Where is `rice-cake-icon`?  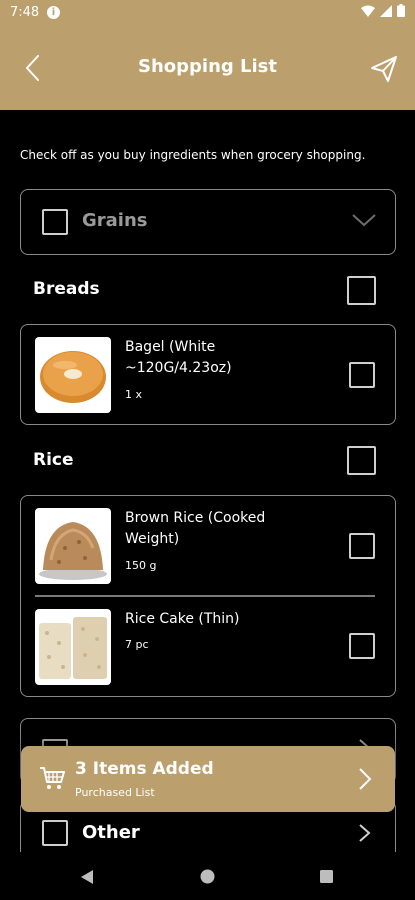 rice-cake-icon is located at coordinates (73, 648).